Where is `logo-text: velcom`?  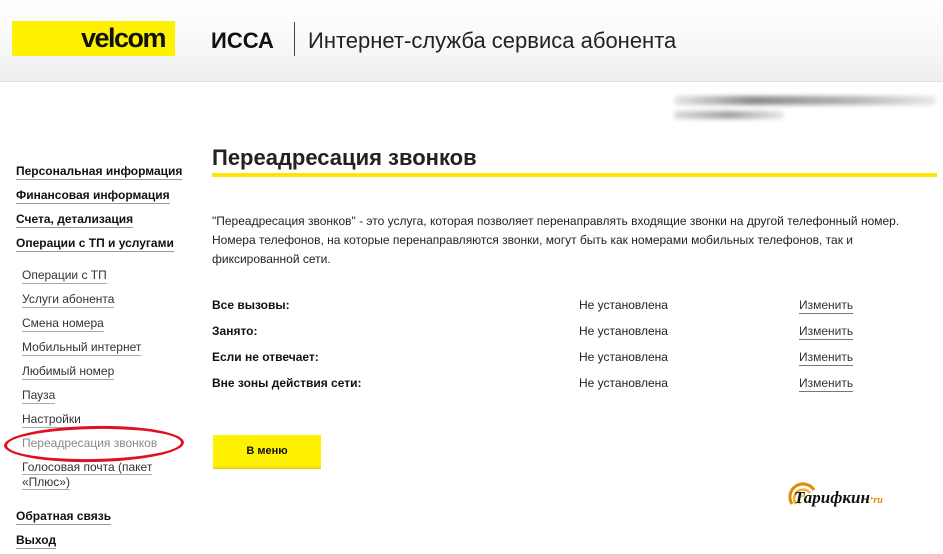
logo-text: velcom is located at coordinates (123, 38).